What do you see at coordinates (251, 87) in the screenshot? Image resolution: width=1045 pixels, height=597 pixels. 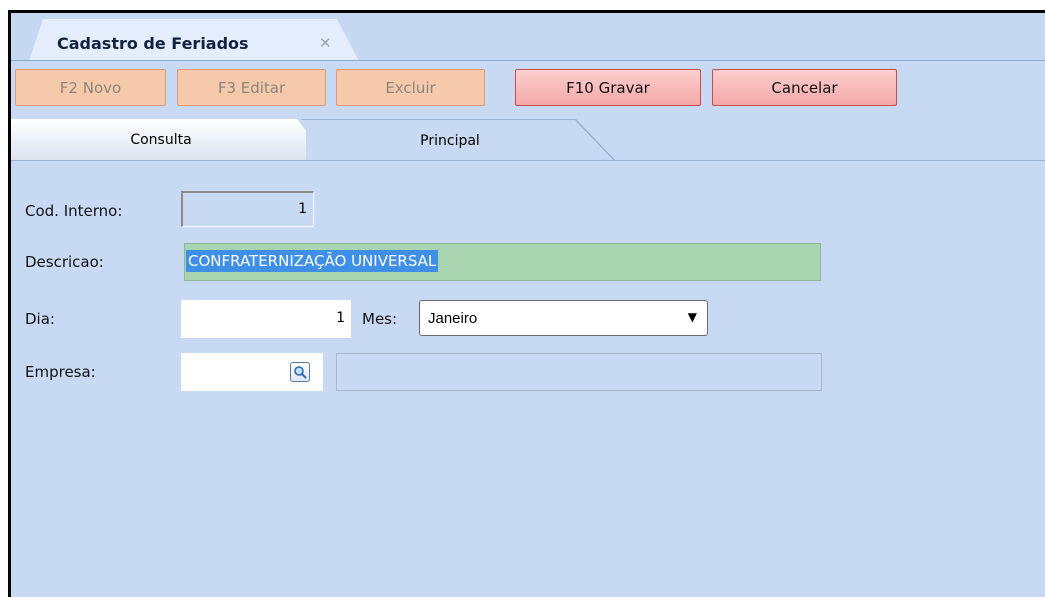 I see `edit-button: F3 Editar` at bounding box center [251, 87].